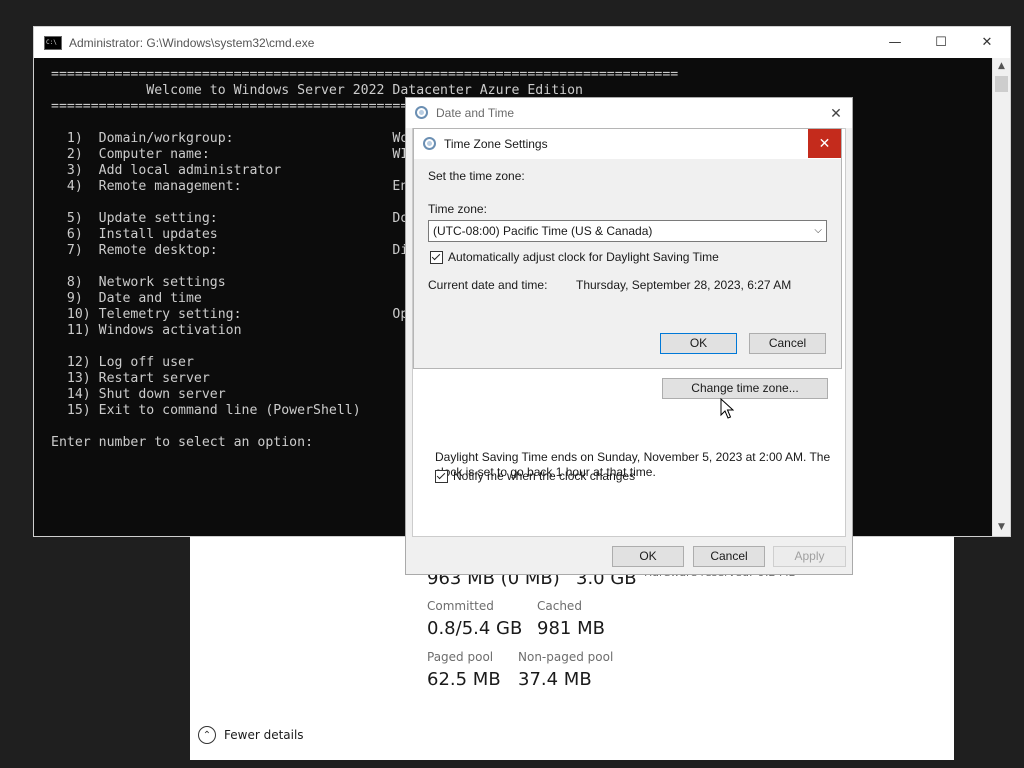 The height and width of the screenshot is (768, 1024). I want to click on date-time-titlebar: Date and Time ✕, so click(629, 113).